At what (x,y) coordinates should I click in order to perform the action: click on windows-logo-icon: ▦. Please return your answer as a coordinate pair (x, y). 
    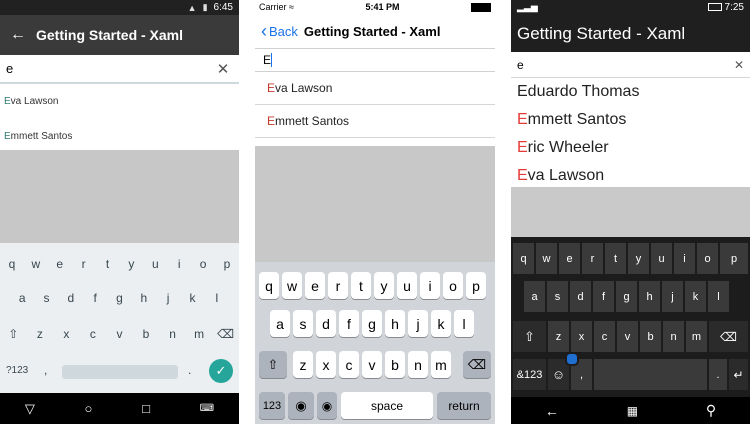
    Looking at the image, I should click on (632, 411).